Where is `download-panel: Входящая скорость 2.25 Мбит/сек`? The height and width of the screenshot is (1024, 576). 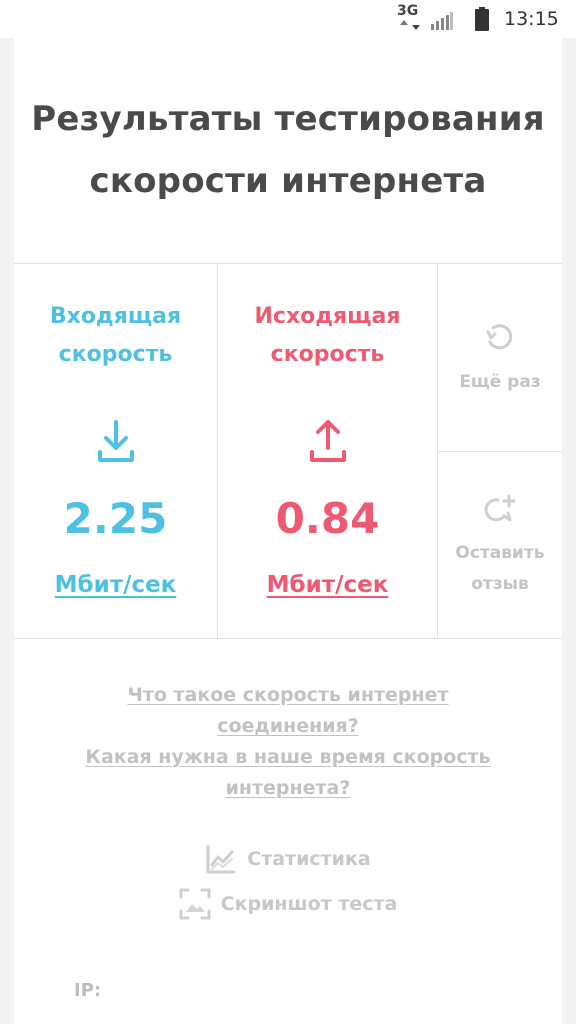 download-panel: Входящая скорость 2.25 Мбит/сек is located at coordinates (115, 451).